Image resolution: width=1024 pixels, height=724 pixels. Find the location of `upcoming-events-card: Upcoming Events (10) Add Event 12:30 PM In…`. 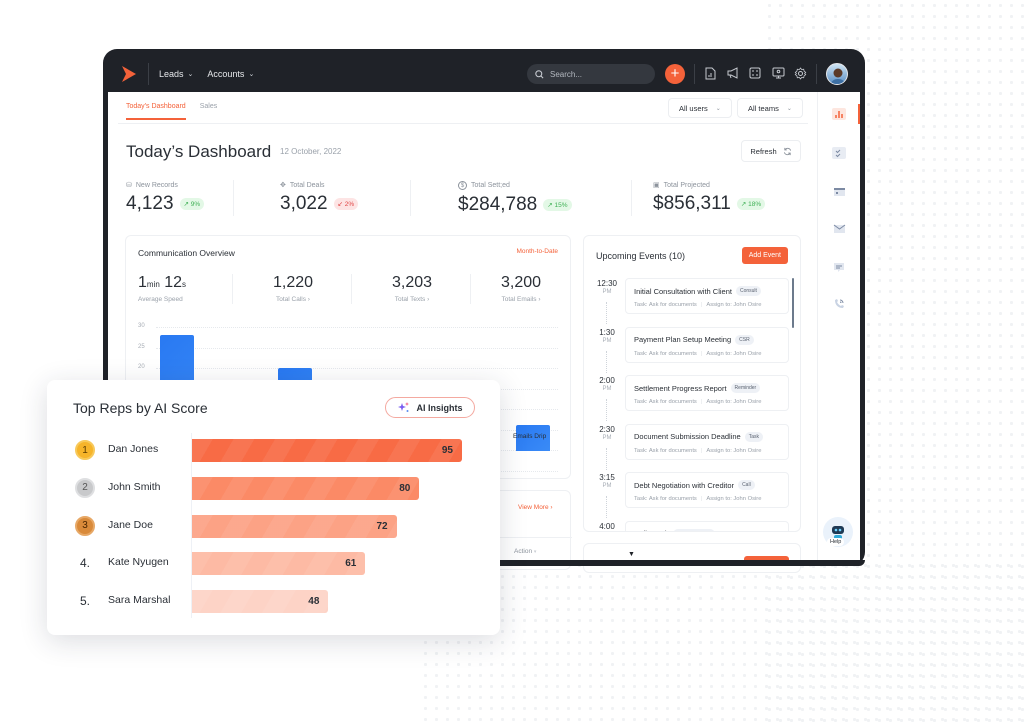

upcoming-events-card: Upcoming Events (10) Add Event 12:30 PM In… is located at coordinates (692, 383).